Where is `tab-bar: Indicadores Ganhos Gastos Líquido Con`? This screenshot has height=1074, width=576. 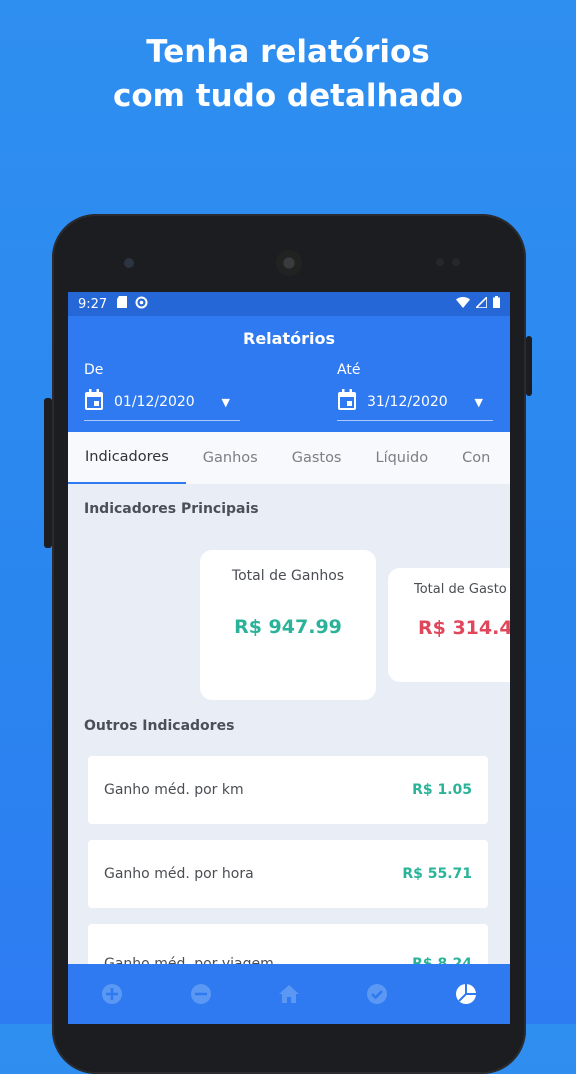
tab-bar: Indicadores Ganhos Gastos Líquido Con is located at coordinates (289, 458).